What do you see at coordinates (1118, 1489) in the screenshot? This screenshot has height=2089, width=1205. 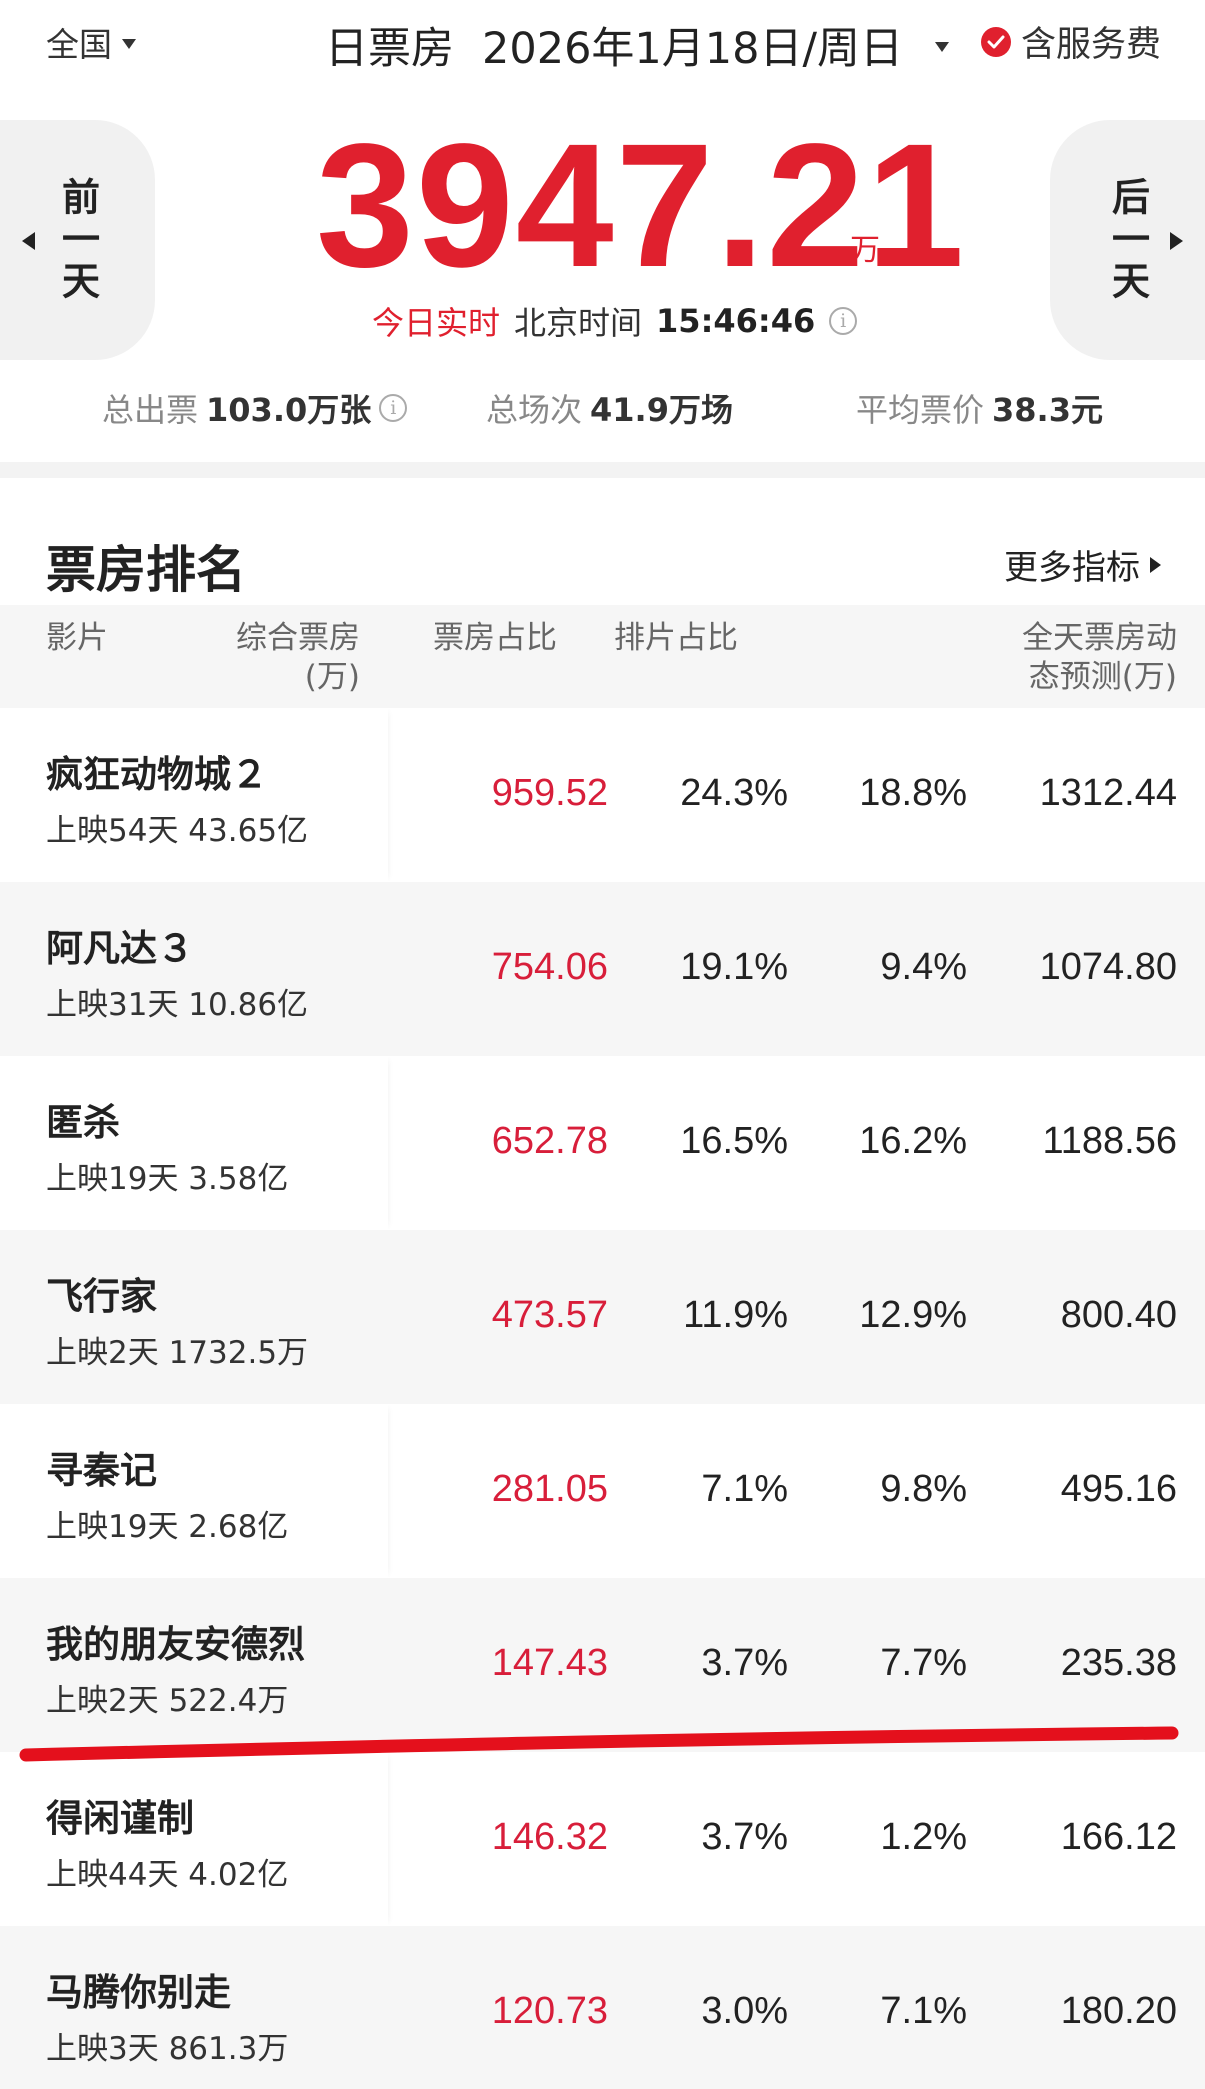 I see `forecast-value: 495.16` at bounding box center [1118, 1489].